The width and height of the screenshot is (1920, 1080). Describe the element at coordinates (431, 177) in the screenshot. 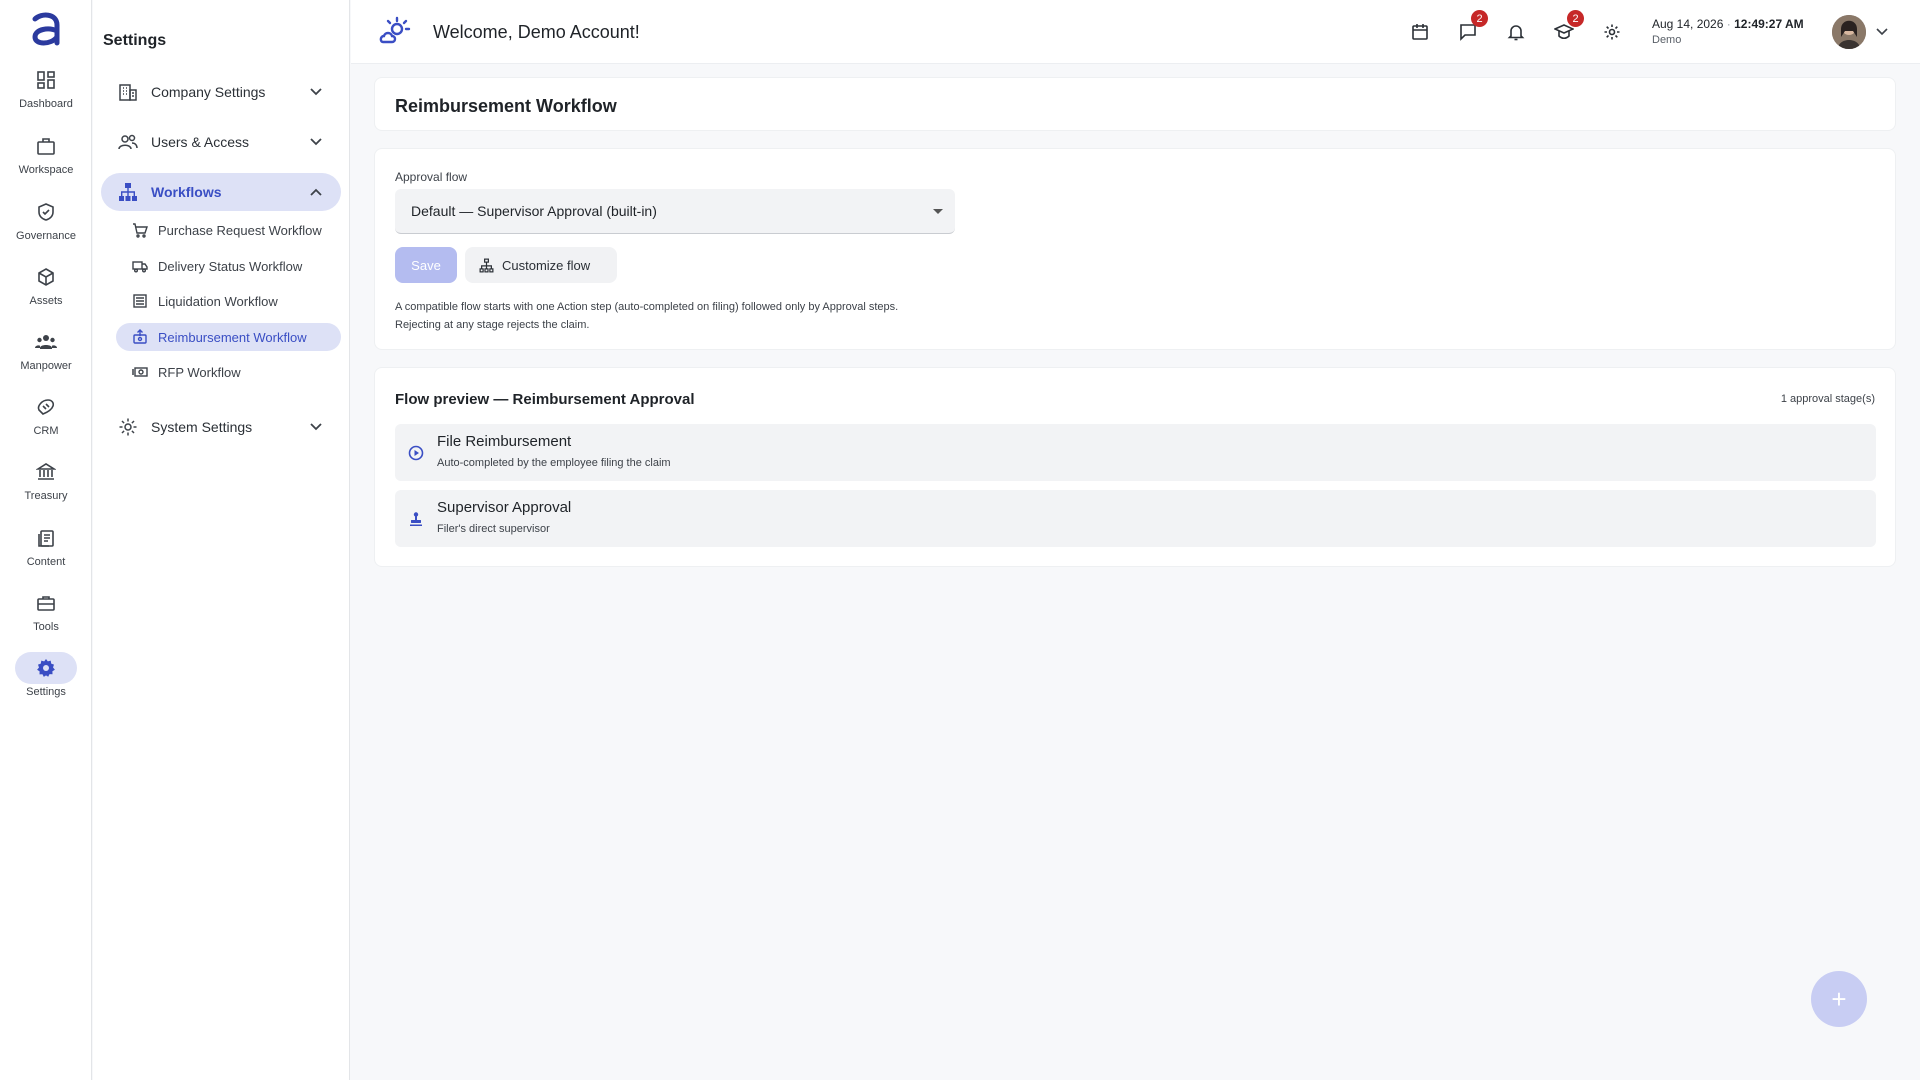

I see `approval-flow-label: Approval flow` at that location.